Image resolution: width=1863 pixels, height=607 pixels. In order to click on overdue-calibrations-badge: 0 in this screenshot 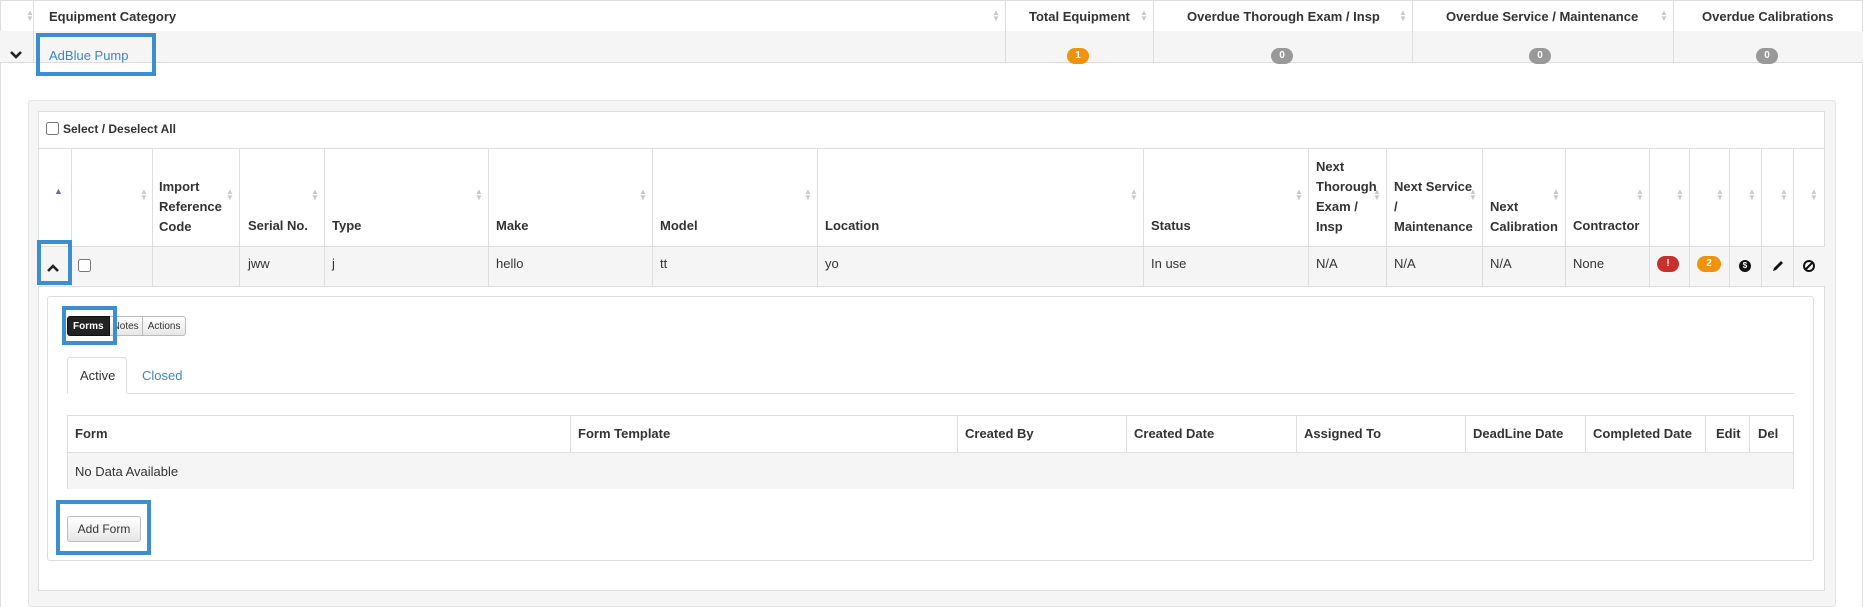, I will do `click(1767, 56)`.